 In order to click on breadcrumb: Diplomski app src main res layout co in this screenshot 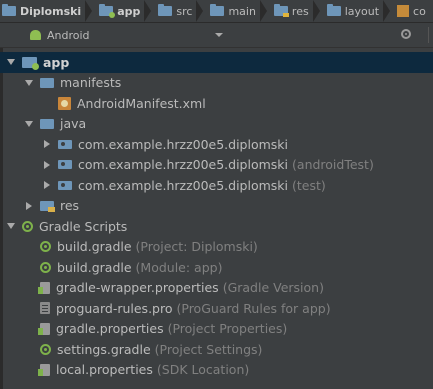, I will do `click(216, 11)`.